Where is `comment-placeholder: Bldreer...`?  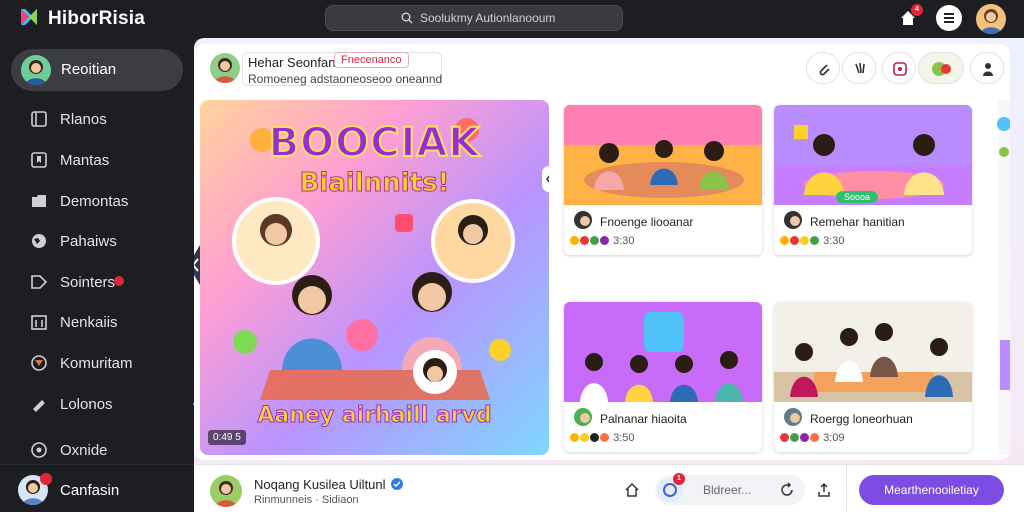 comment-placeholder: Bldreer... is located at coordinates (727, 490).